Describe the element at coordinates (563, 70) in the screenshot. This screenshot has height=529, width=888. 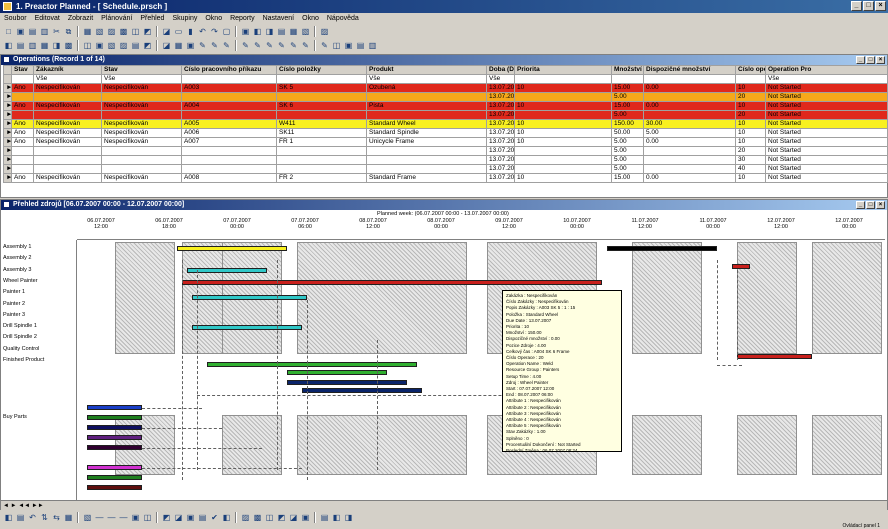
I see `column-header: Priorita` at that location.